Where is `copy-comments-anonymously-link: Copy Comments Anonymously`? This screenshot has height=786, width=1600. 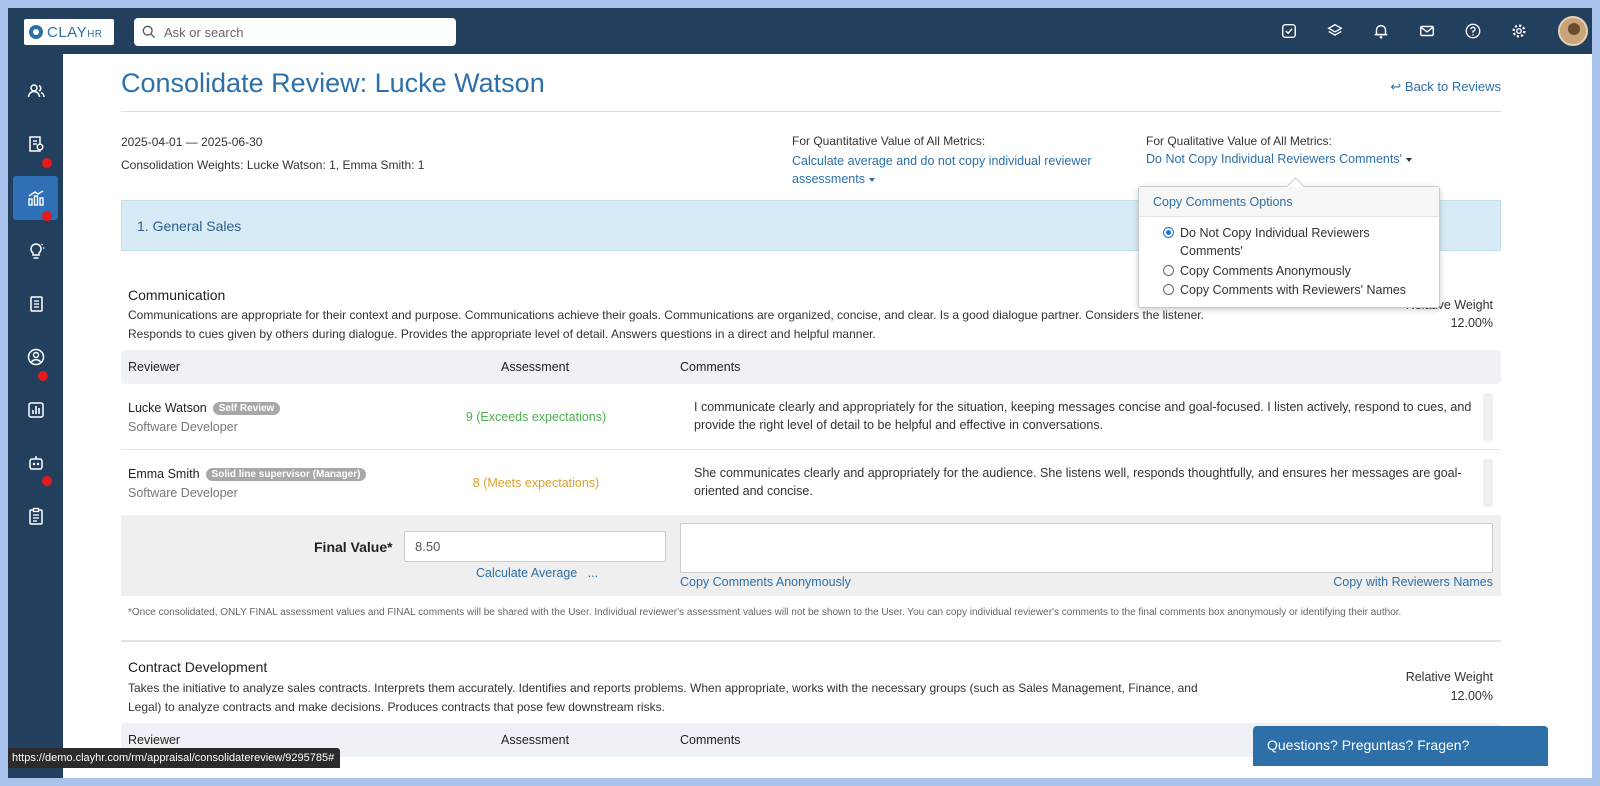 copy-comments-anonymously-link: Copy Comments Anonymously is located at coordinates (765, 582).